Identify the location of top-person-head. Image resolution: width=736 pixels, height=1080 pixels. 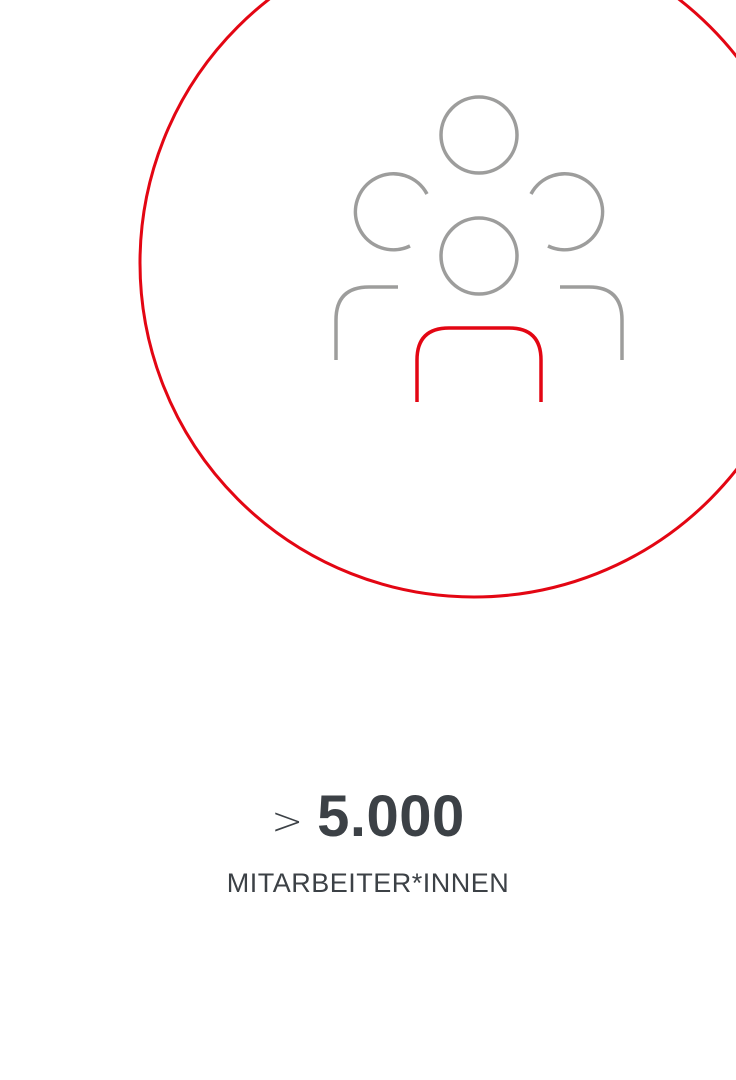
(479, 135).